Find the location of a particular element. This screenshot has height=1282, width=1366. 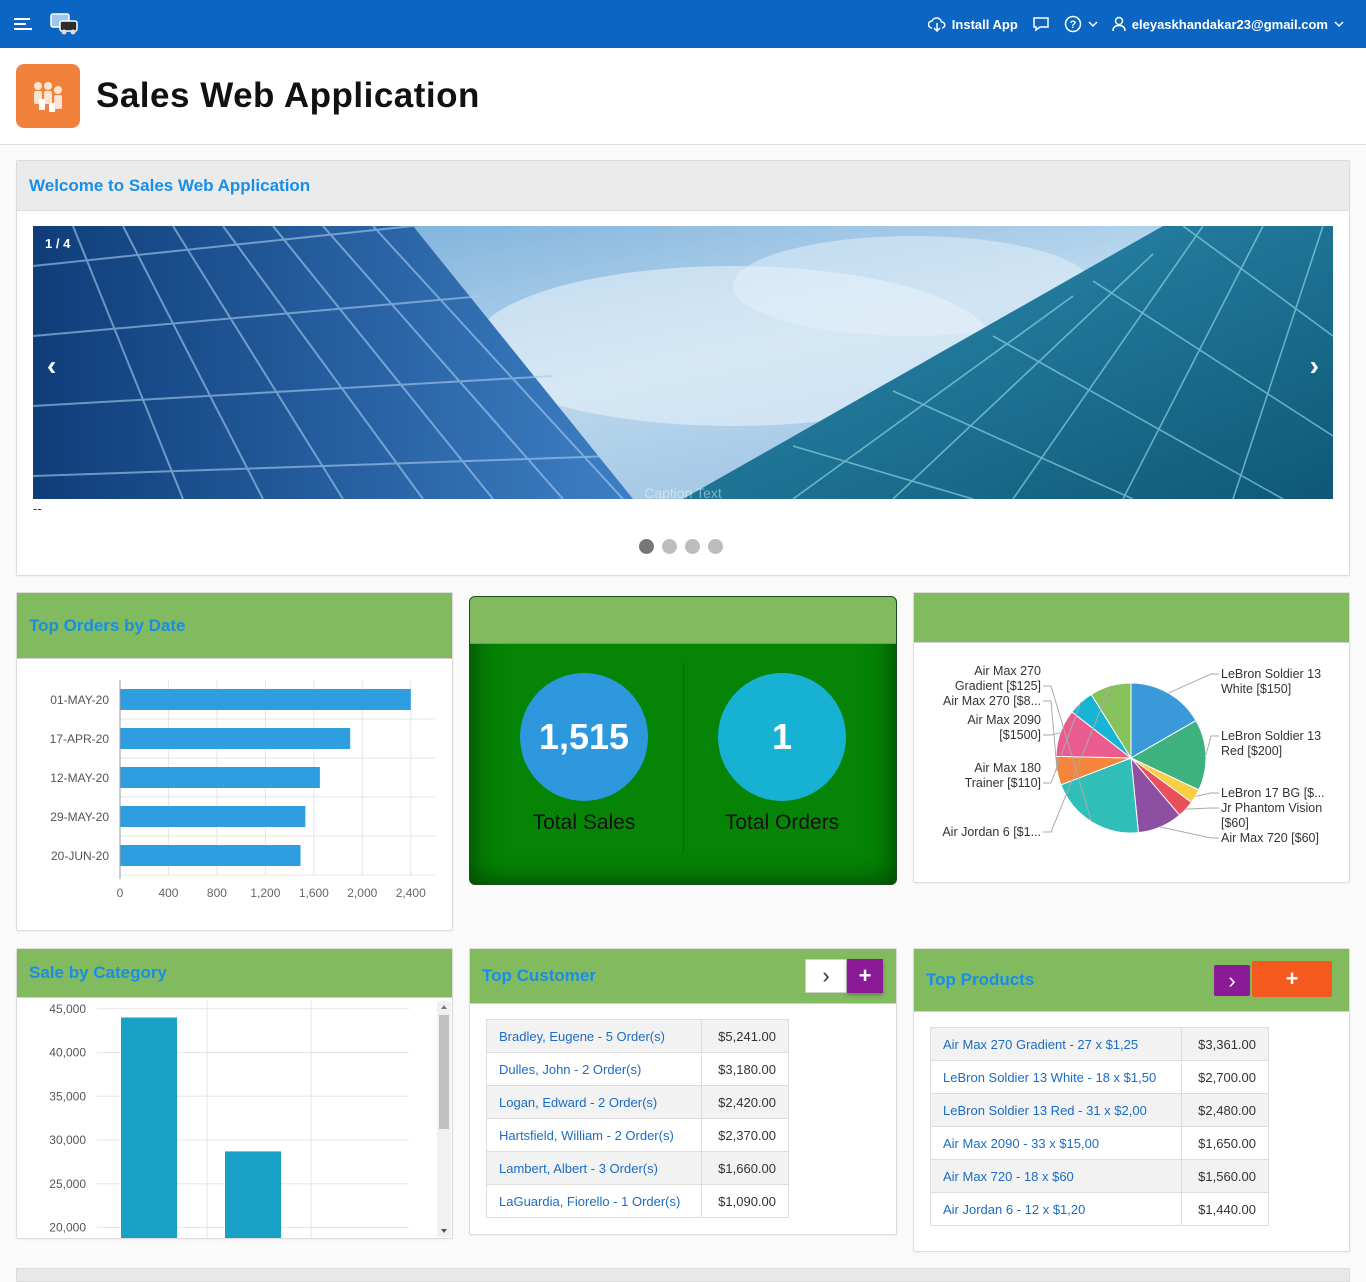

customer-next-button: › is located at coordinates (826, 976).